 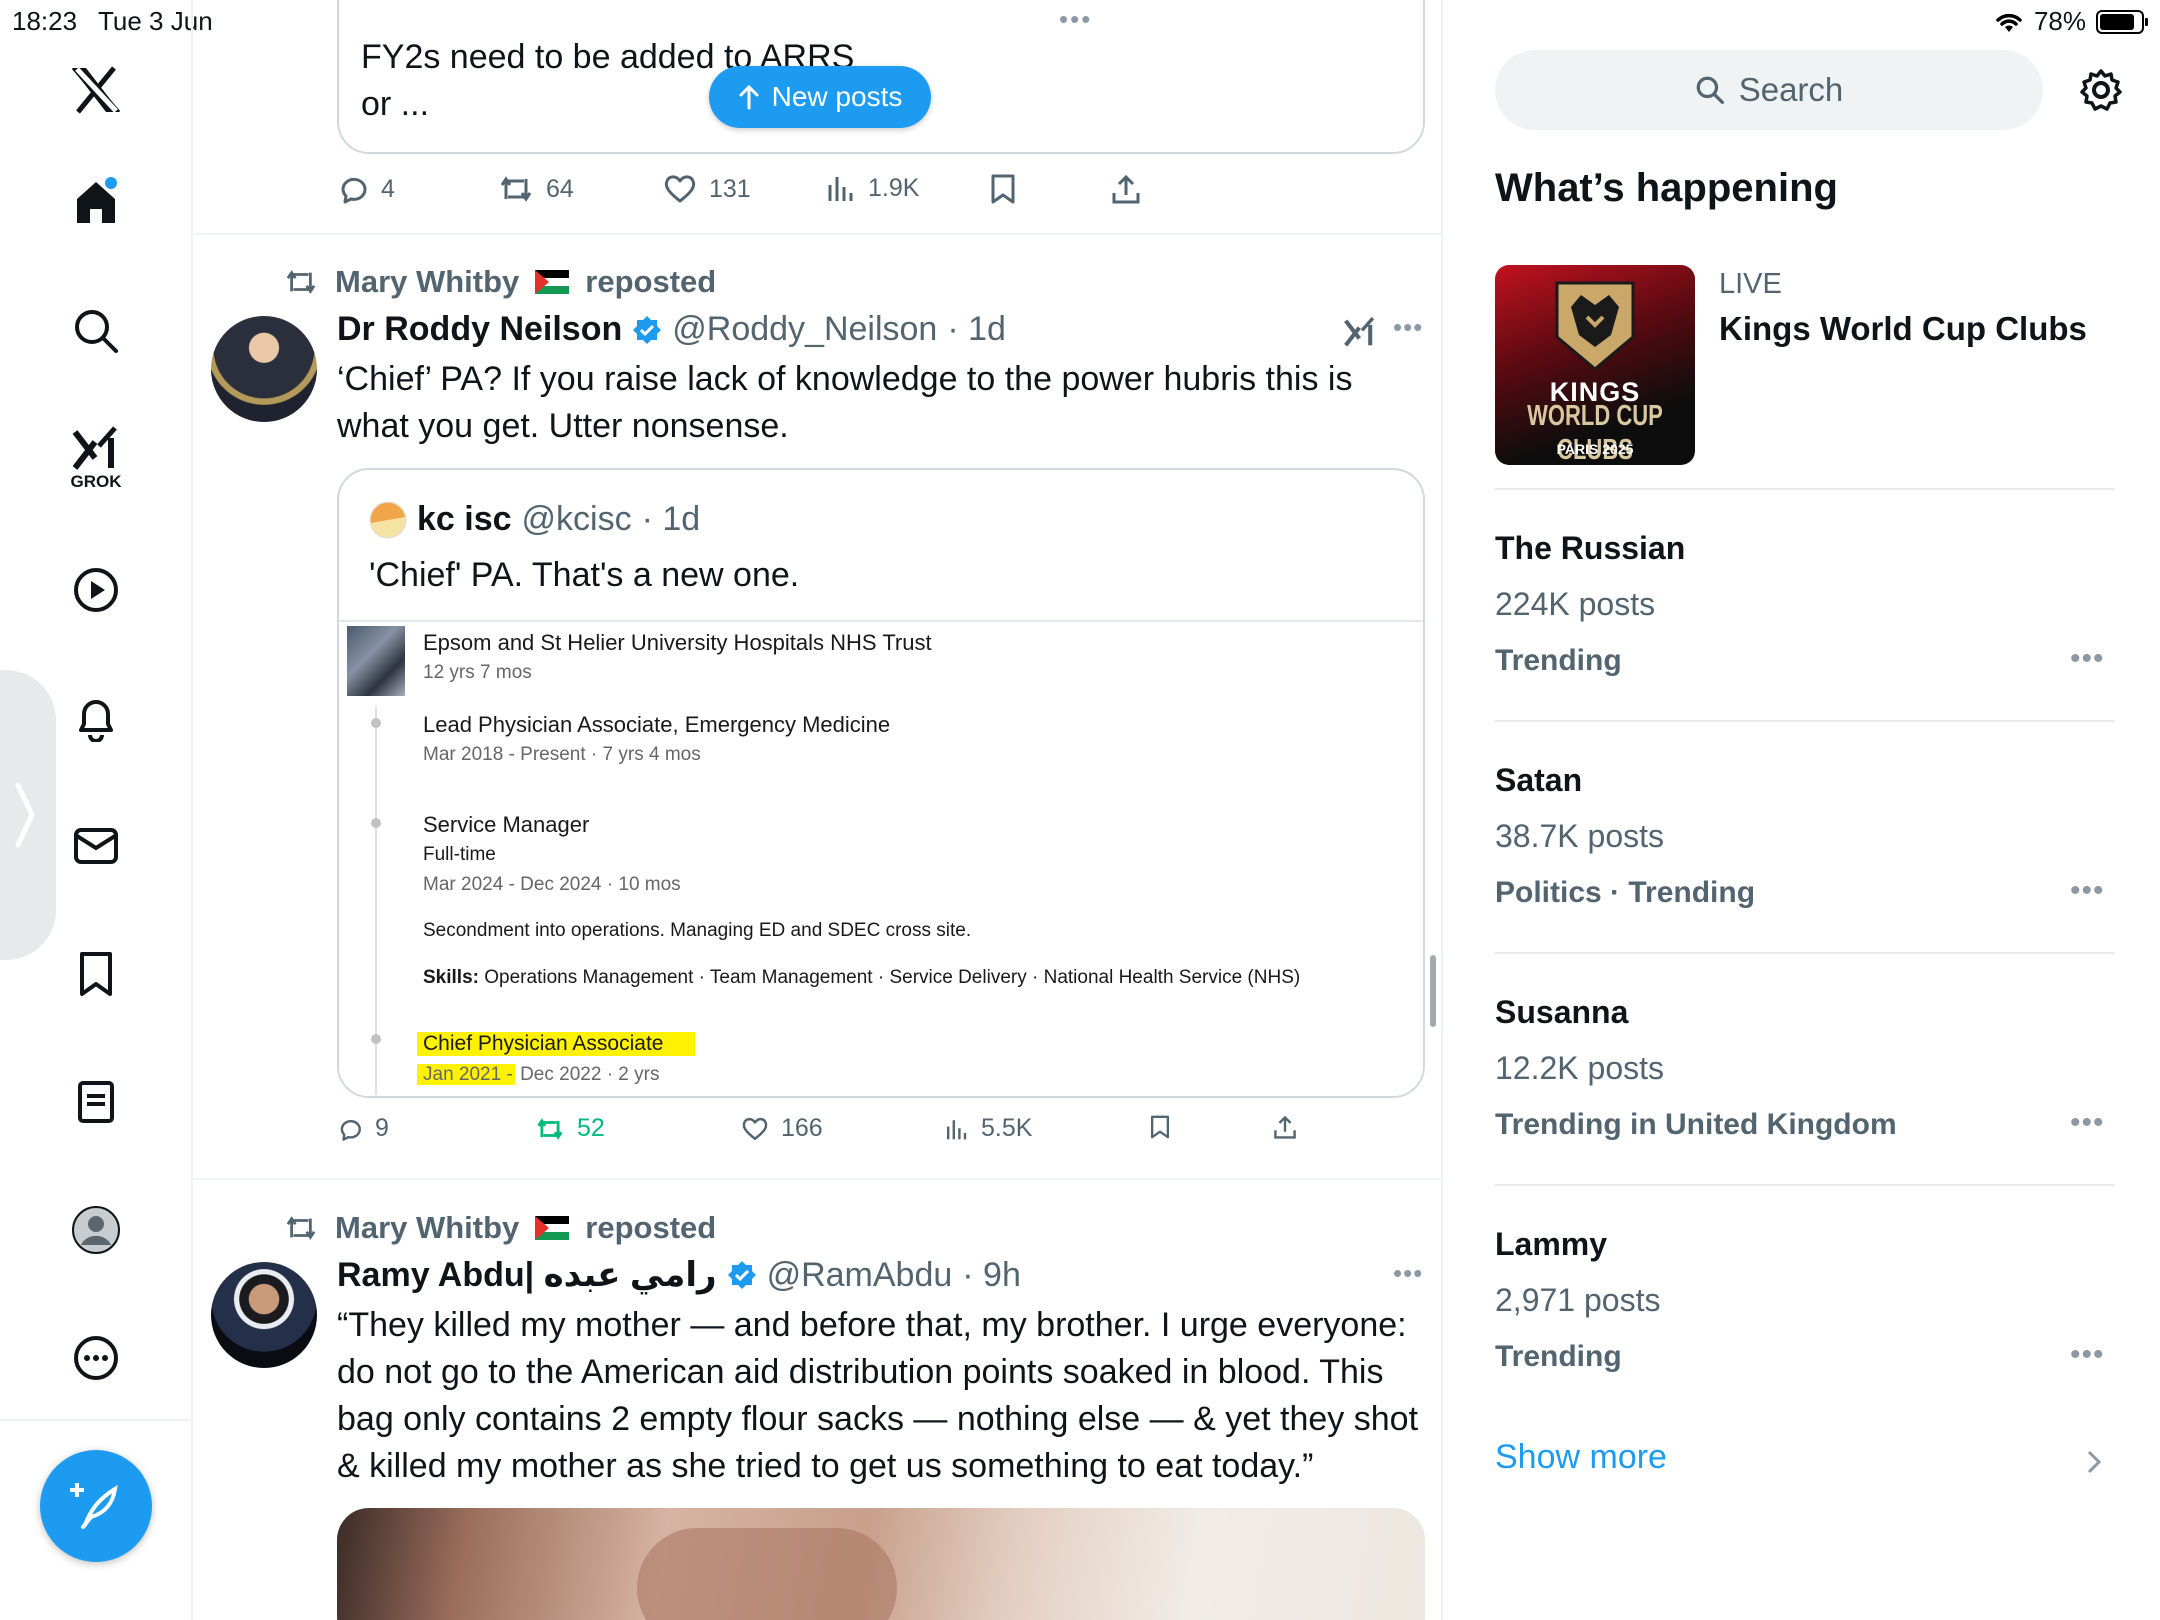 I want to click on compose-icon, so click(x=94, y=1506).